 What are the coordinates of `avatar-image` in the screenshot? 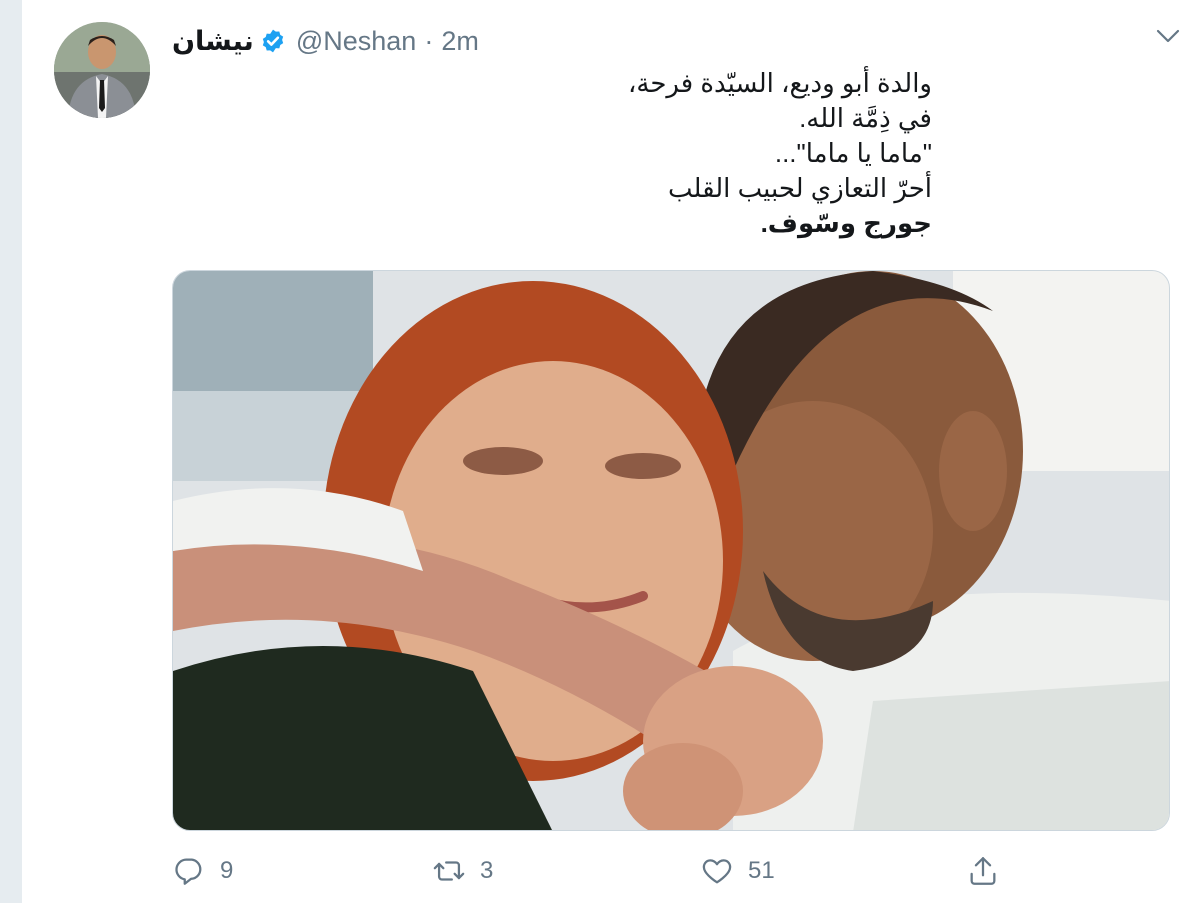 It's located at (102, 70).